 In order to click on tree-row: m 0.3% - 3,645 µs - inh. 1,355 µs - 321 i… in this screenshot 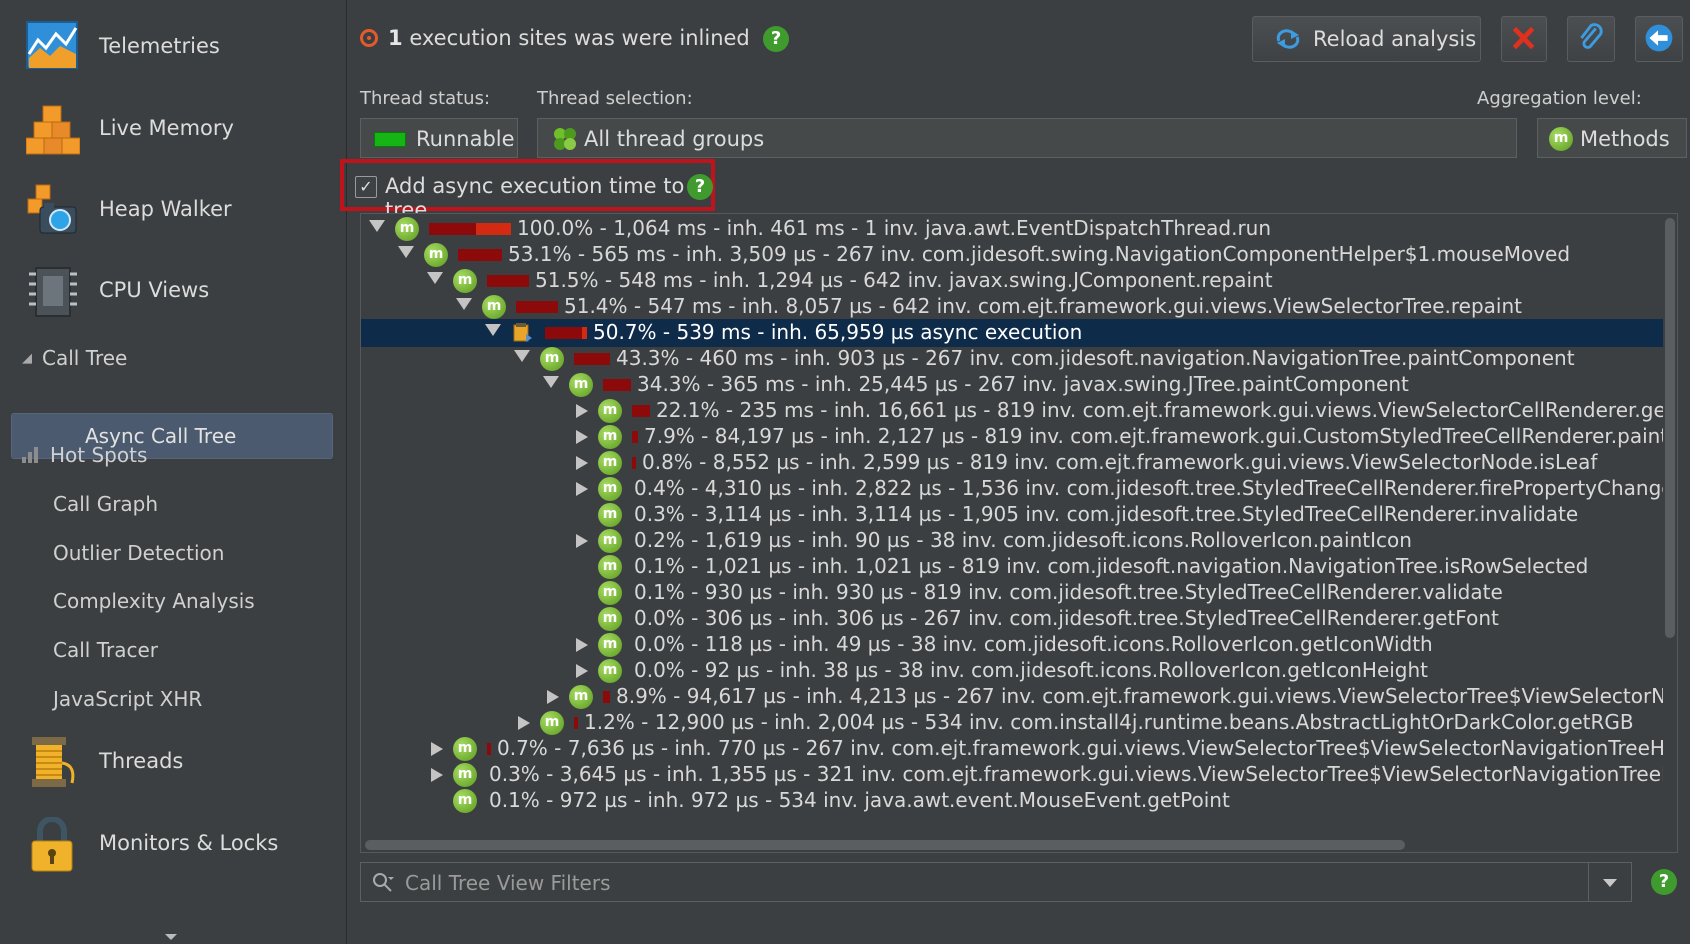, I will do `click(1019, 775)`.